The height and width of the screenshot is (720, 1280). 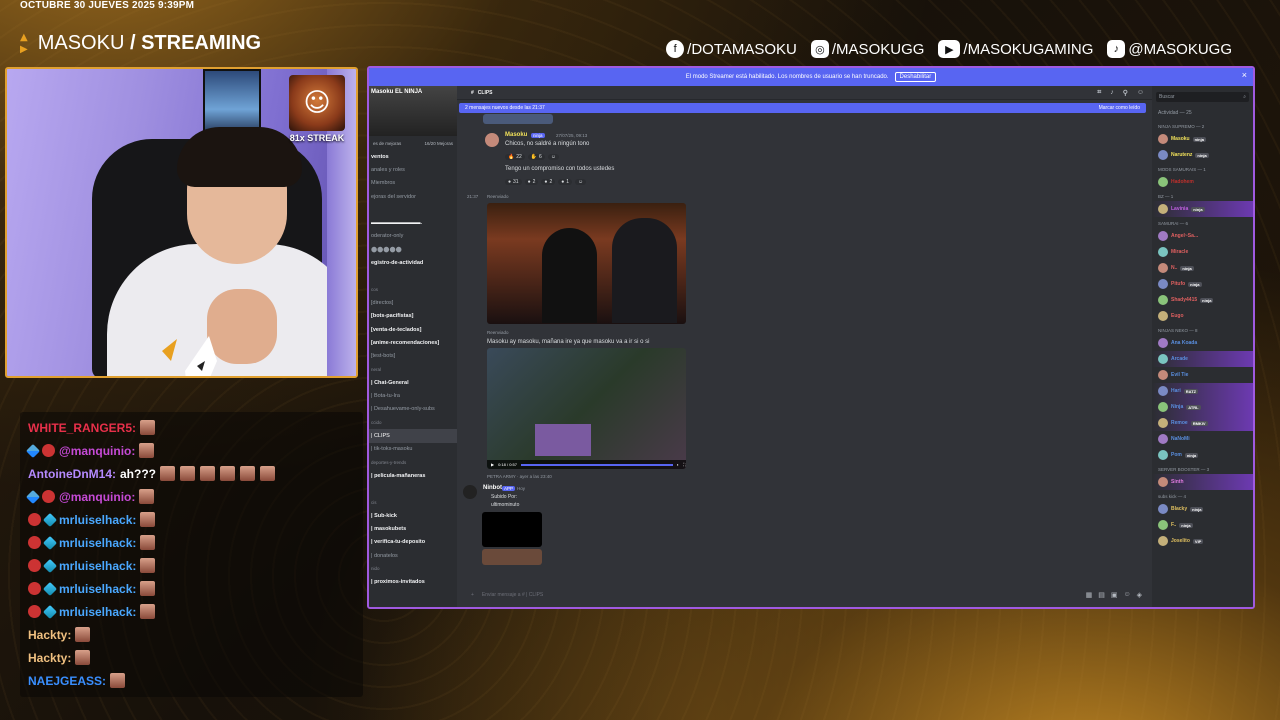 I want to click on channel-item: ⬤⬤⬤⬤⬤, so click(x=413, y=249).